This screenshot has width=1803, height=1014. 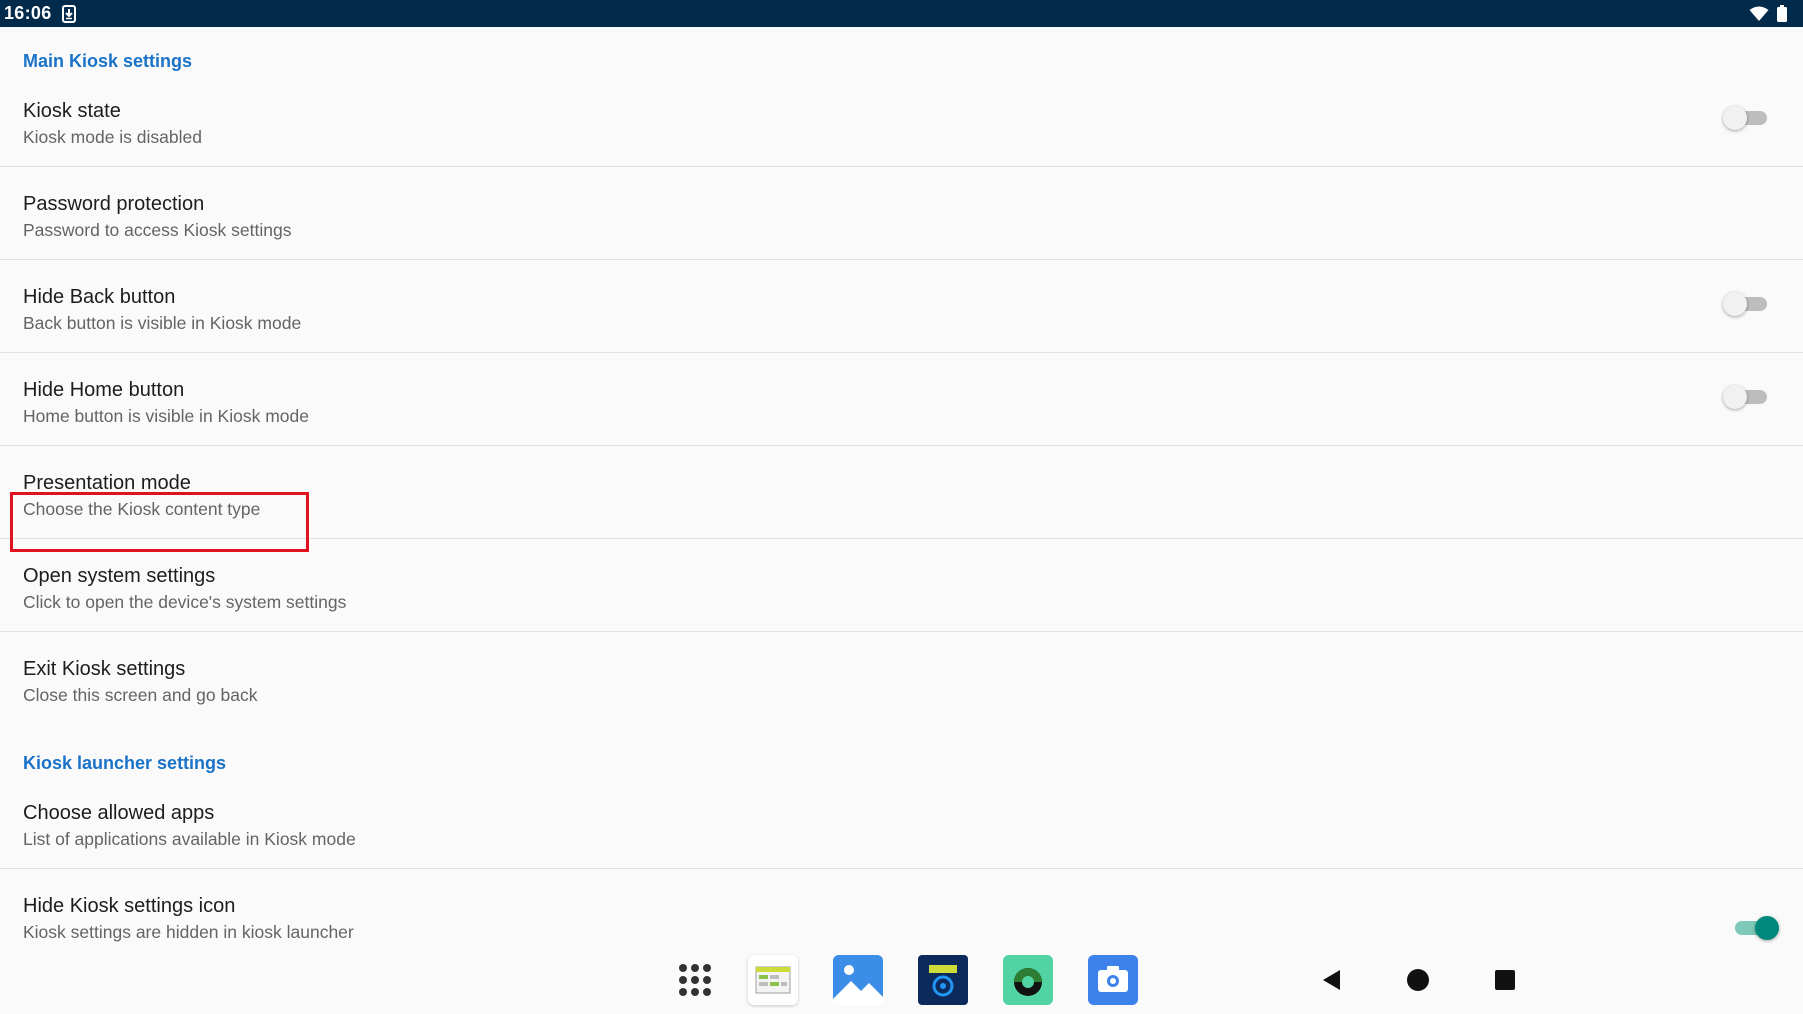 What do you see at coordinates (773, 980) in the screenshot?
I see `sheets-app-icon` at bounding box center [773, 980].